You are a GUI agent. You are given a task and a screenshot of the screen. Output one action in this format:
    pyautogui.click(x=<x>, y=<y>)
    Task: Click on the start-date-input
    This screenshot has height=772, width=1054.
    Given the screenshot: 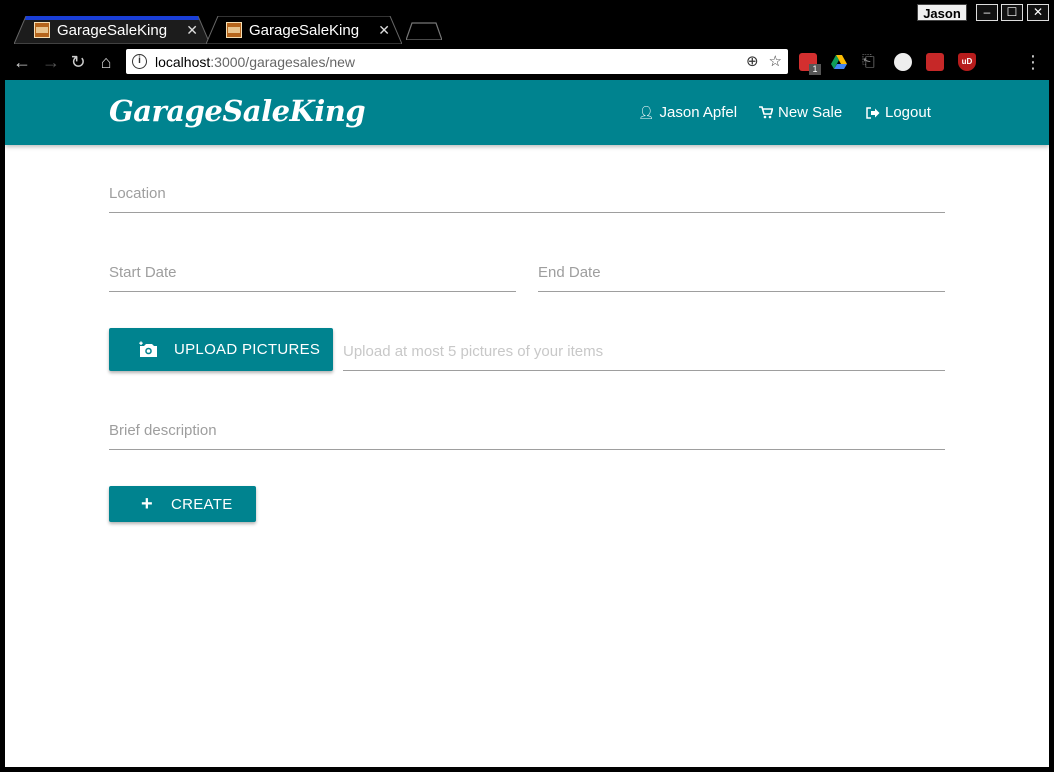 What is the action you would take?
    pyautogui.click(x=312, y=272)
    